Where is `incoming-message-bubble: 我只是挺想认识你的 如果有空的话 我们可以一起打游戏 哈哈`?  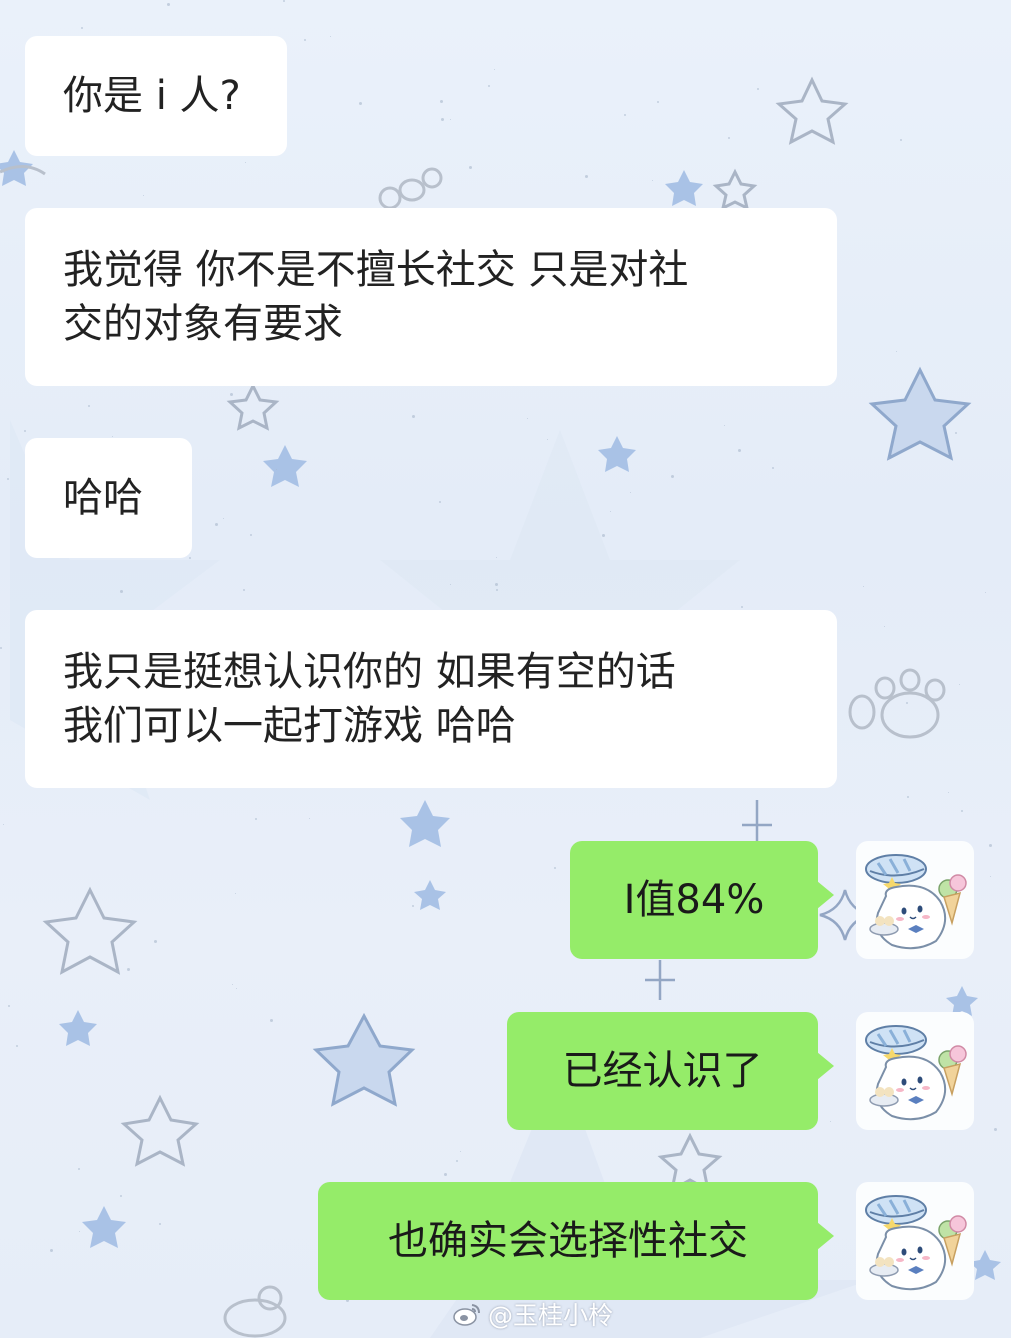 incoming-message-bubble: 我只是挺想认识你的 如果有空的话 我们可以一起打游戏 哈哈 is located at coordinates (431, 699).